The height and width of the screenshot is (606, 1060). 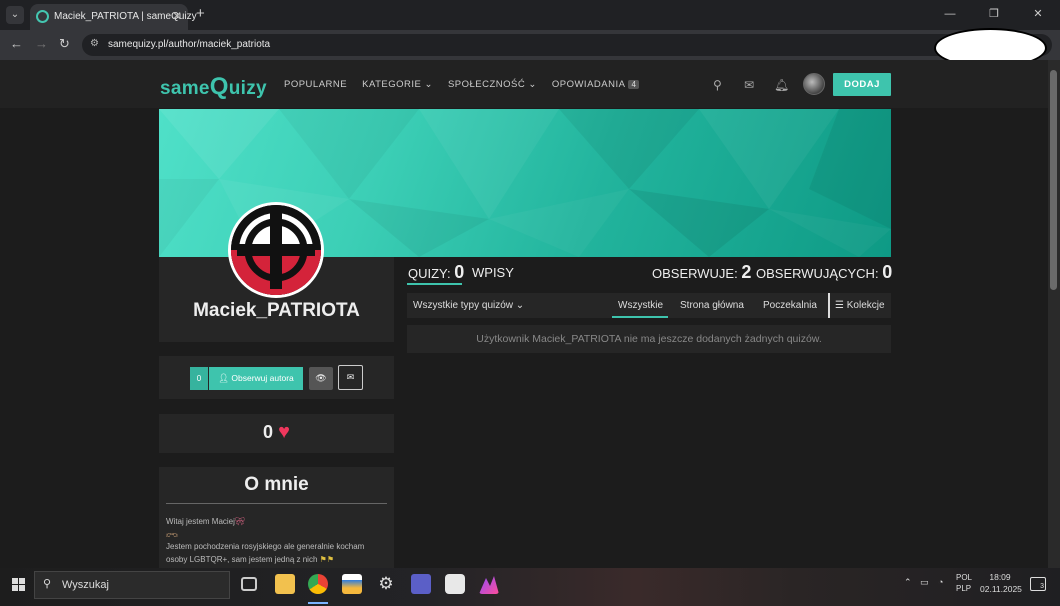 What do you see at coordinates (746, 272) in the screenshot?
I see `following-value: 2` at bounding box center [746, 272].